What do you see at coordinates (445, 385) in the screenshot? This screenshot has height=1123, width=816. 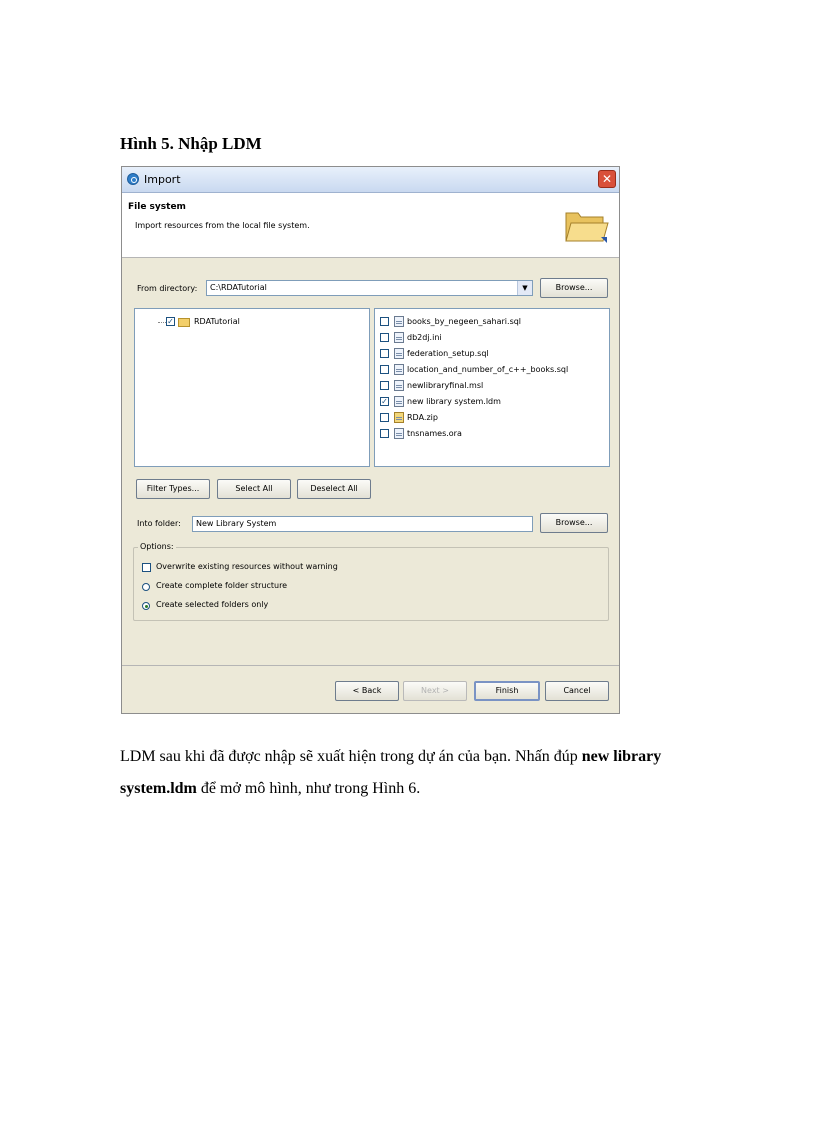 I see `file-name: newlibraryfinal.msl` at bounding box center [445, 385].